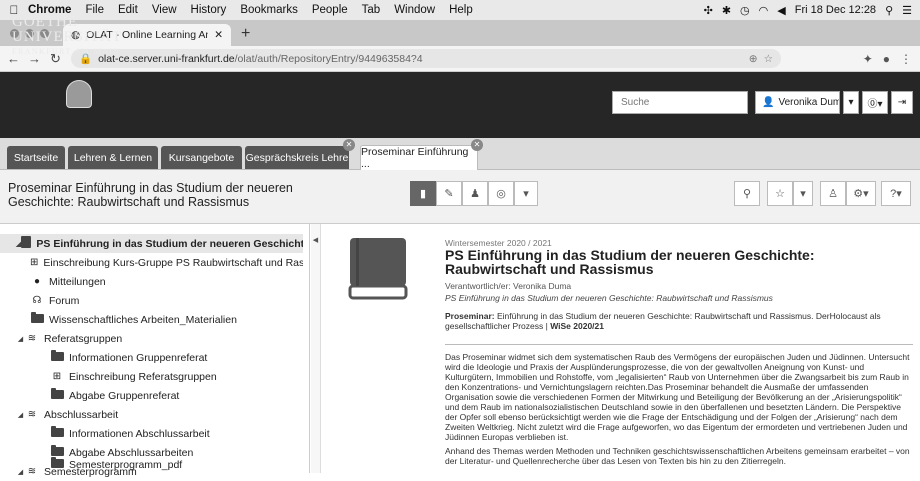  Describe the element at coordinates (378, 269) in the screenshot. I see `course-book-icon` at that location.